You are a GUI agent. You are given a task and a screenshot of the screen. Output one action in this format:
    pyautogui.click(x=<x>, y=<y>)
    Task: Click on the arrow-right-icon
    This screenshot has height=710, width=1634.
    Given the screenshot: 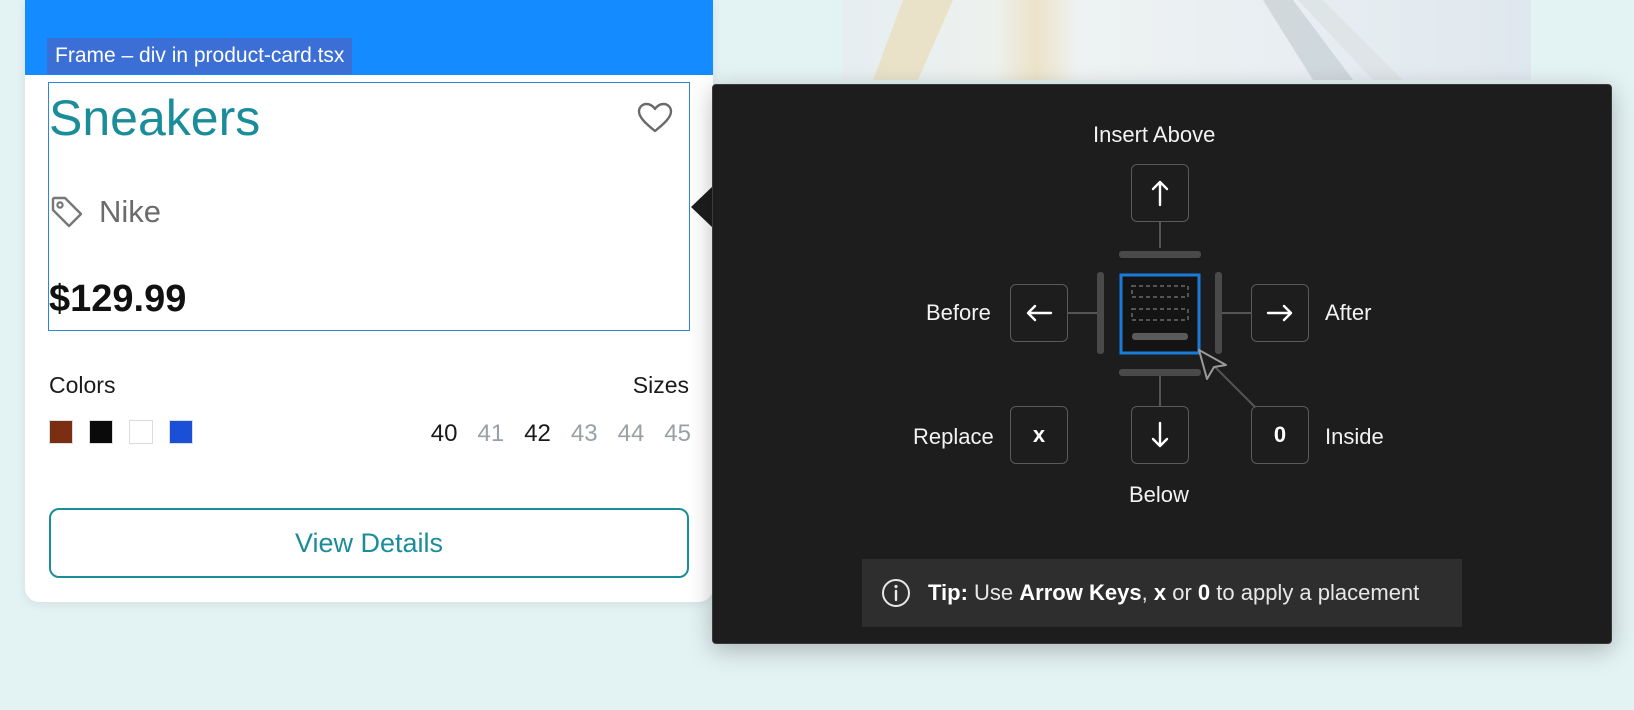 What is the action you would take?
    pyautogui.click(x=1279, y=313)
    